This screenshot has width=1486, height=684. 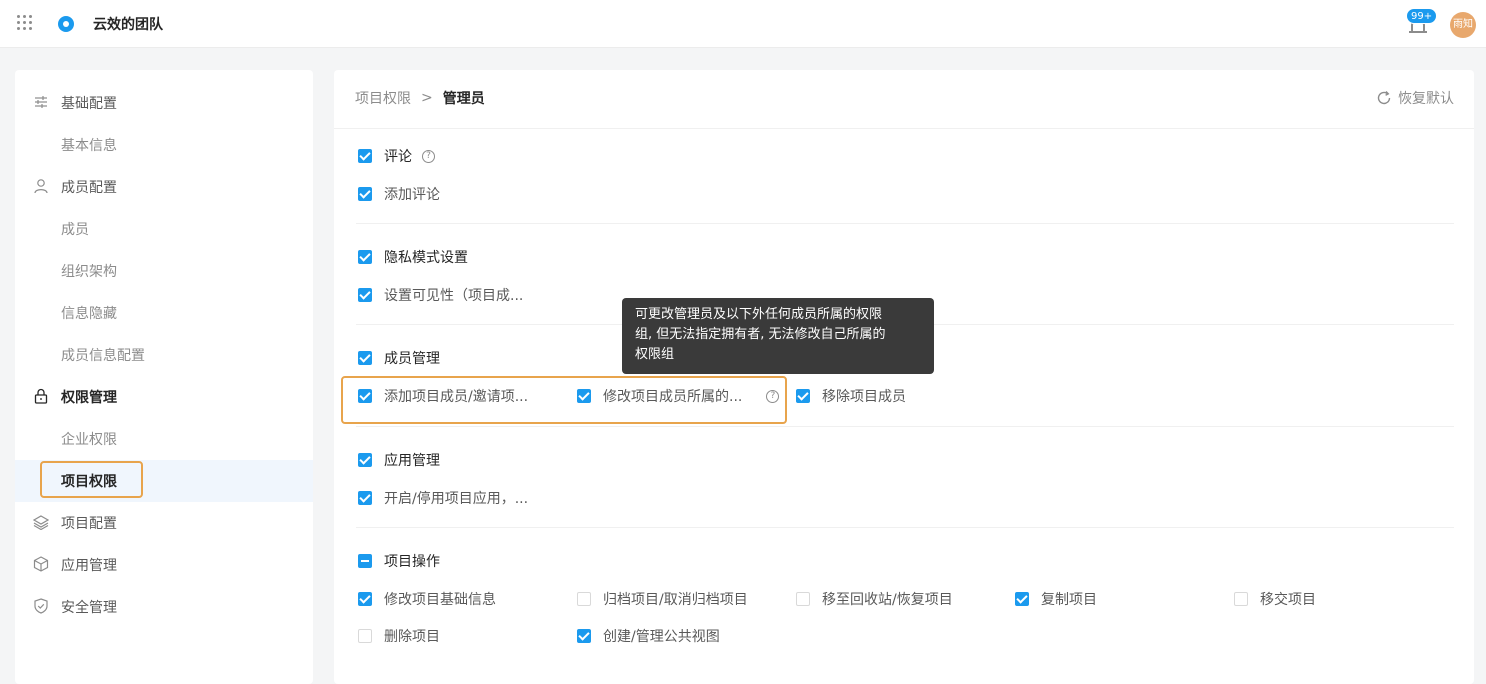 I want to click on sidebar-group-label: 基础配置, so click(x=89, y=104).